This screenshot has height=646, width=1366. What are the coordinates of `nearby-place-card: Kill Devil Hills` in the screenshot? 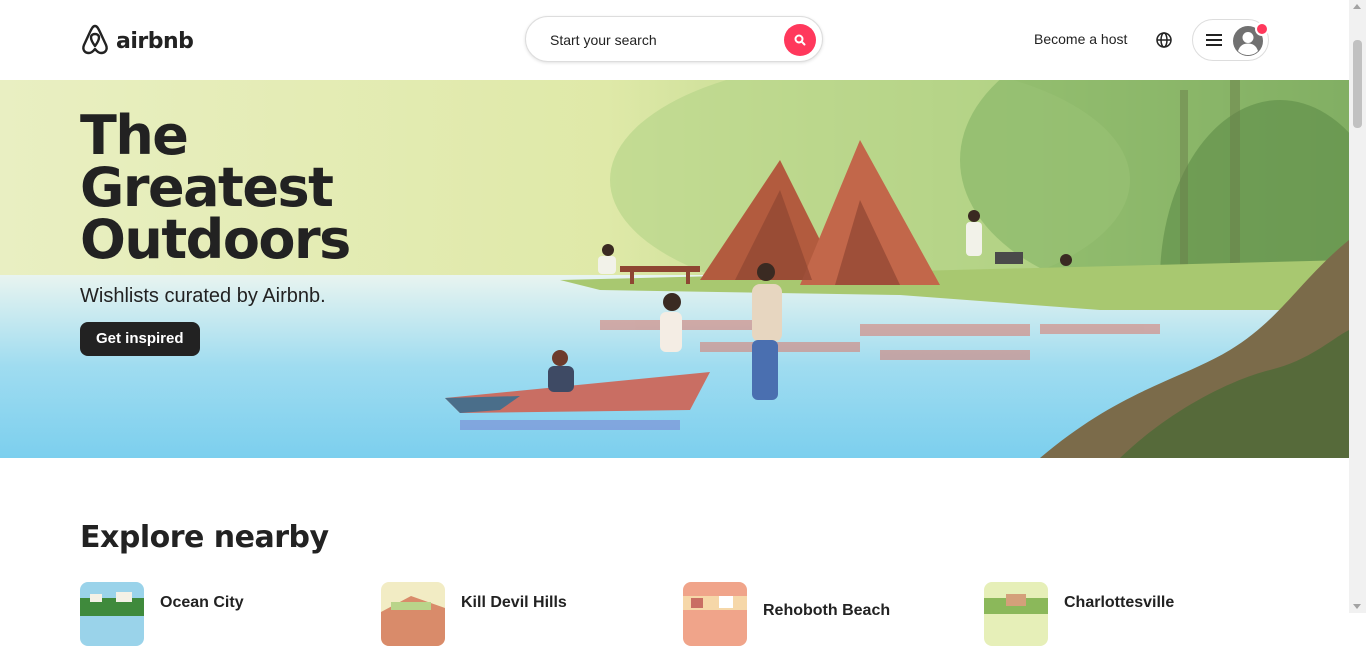 It's located at (474, 614).